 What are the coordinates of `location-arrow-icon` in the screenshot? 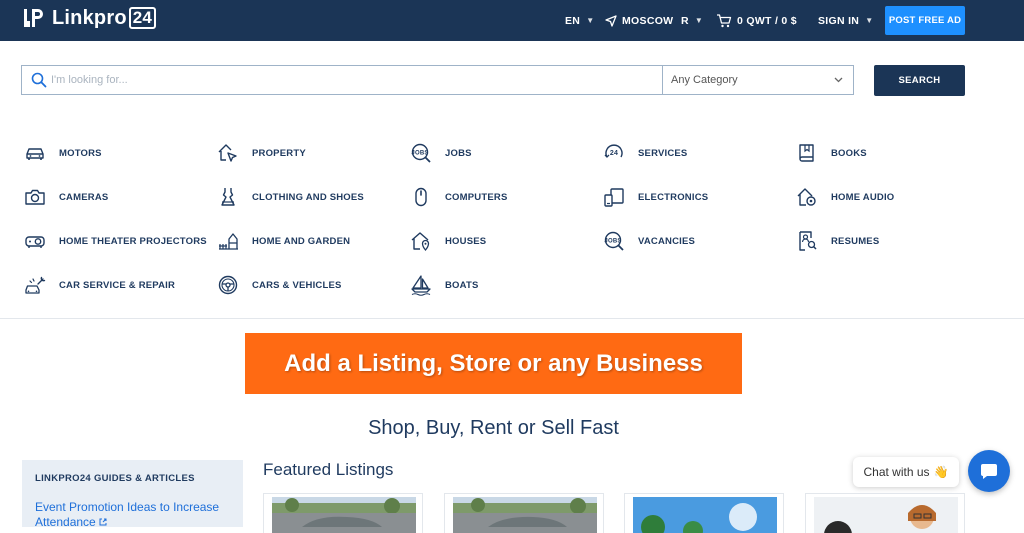 It's located at (611, 20).